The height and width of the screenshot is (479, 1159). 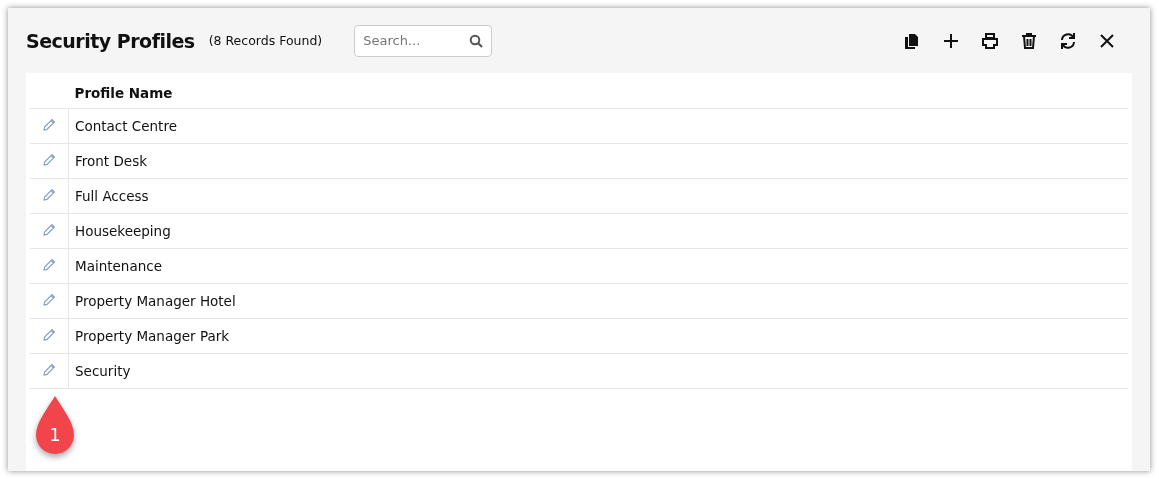 What do you see at coordinates (598, 371) in the screenshot?
I see `table-cell: Security` at bounding box center [598, 371].